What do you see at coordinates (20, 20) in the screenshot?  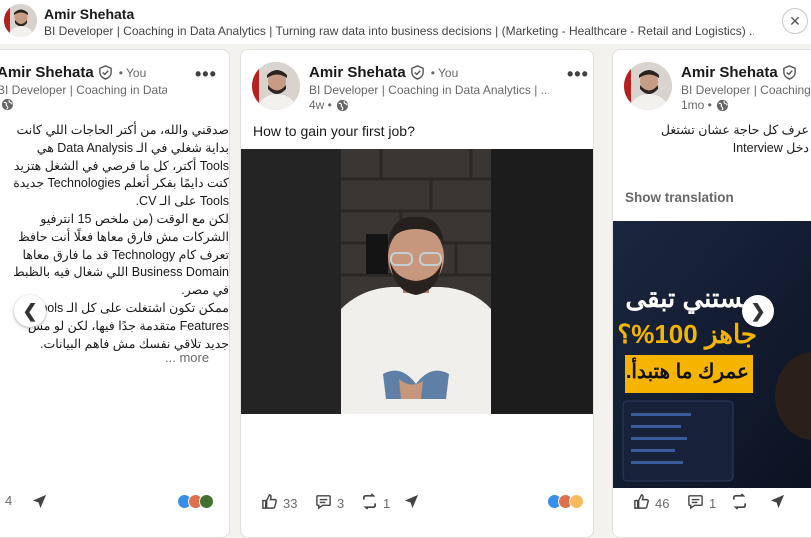 I see `profile-avatar` at bounding box center [20, 20].